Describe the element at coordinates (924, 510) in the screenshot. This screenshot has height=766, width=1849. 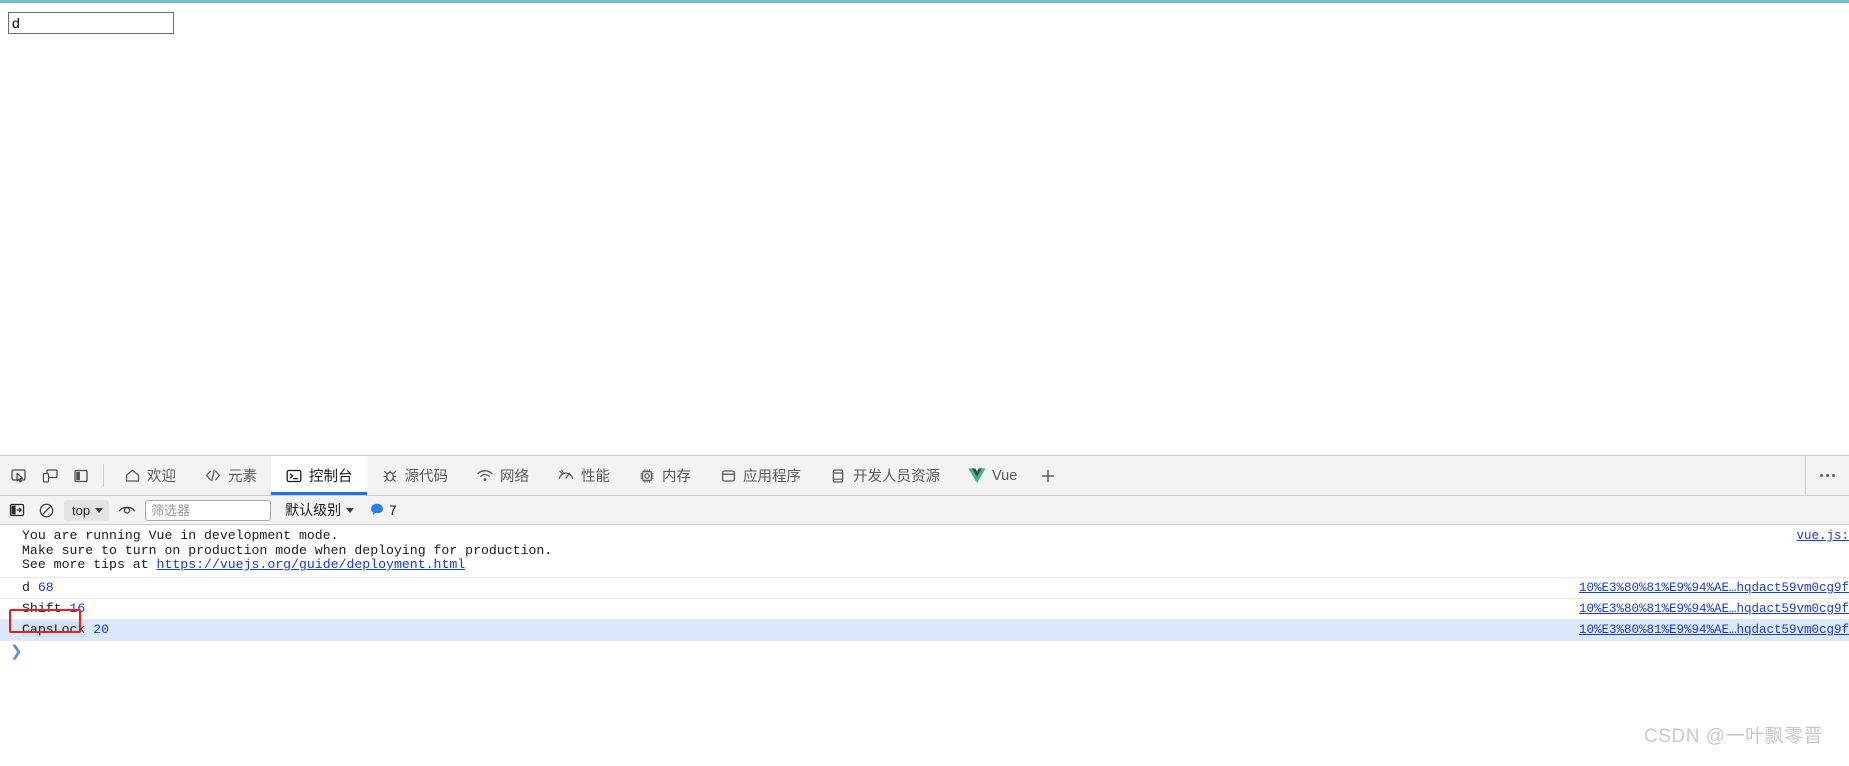
I see `console-filter-toolbar: top 默认级别 7` at that location.